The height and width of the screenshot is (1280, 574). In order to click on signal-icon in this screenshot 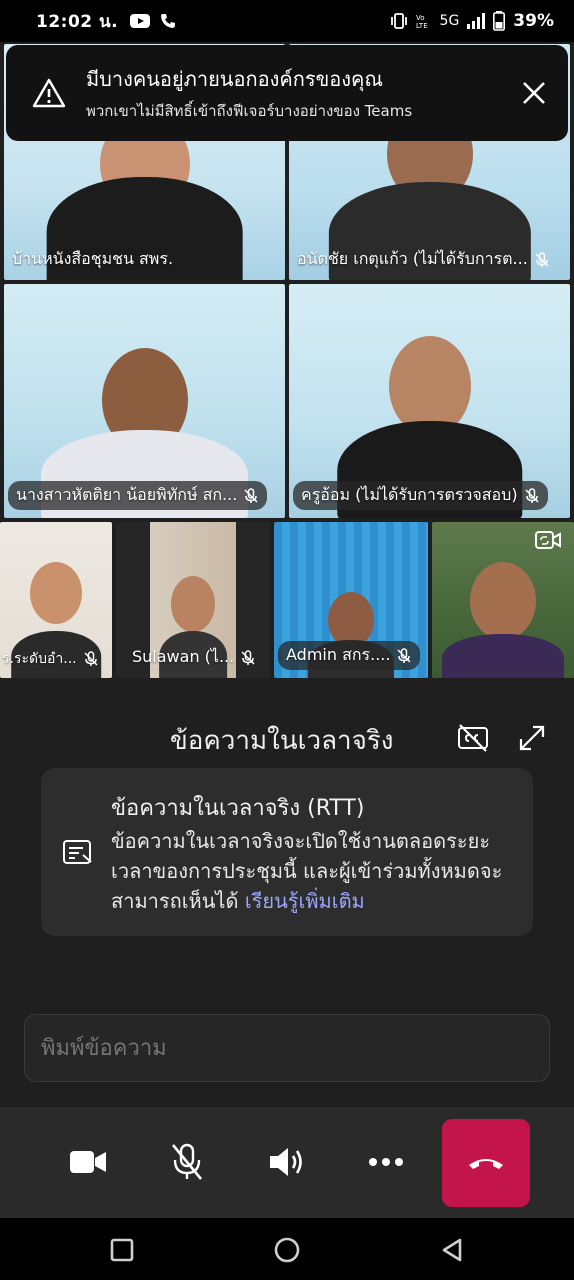, I will do `click(476, 21)`.